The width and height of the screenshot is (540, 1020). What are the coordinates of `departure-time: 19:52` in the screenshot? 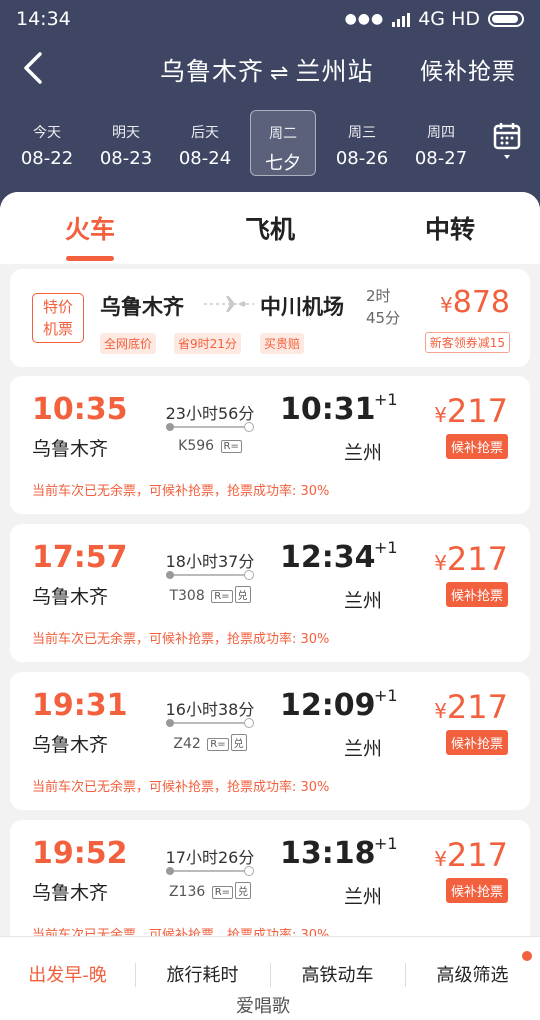 It's located at (80, 853).